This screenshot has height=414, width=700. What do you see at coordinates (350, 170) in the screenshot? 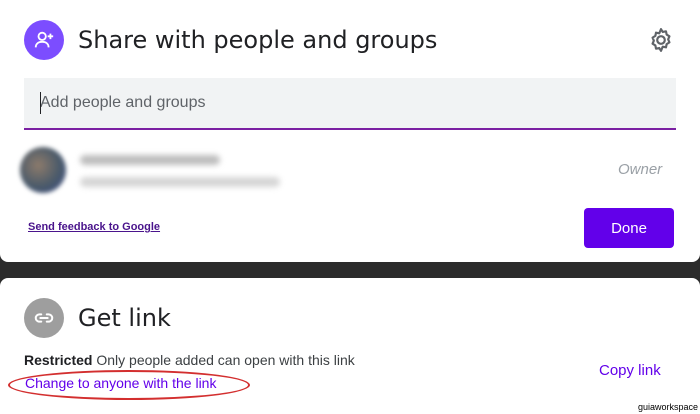
I see `person-row: Owner` at bounding box center [350, 170].